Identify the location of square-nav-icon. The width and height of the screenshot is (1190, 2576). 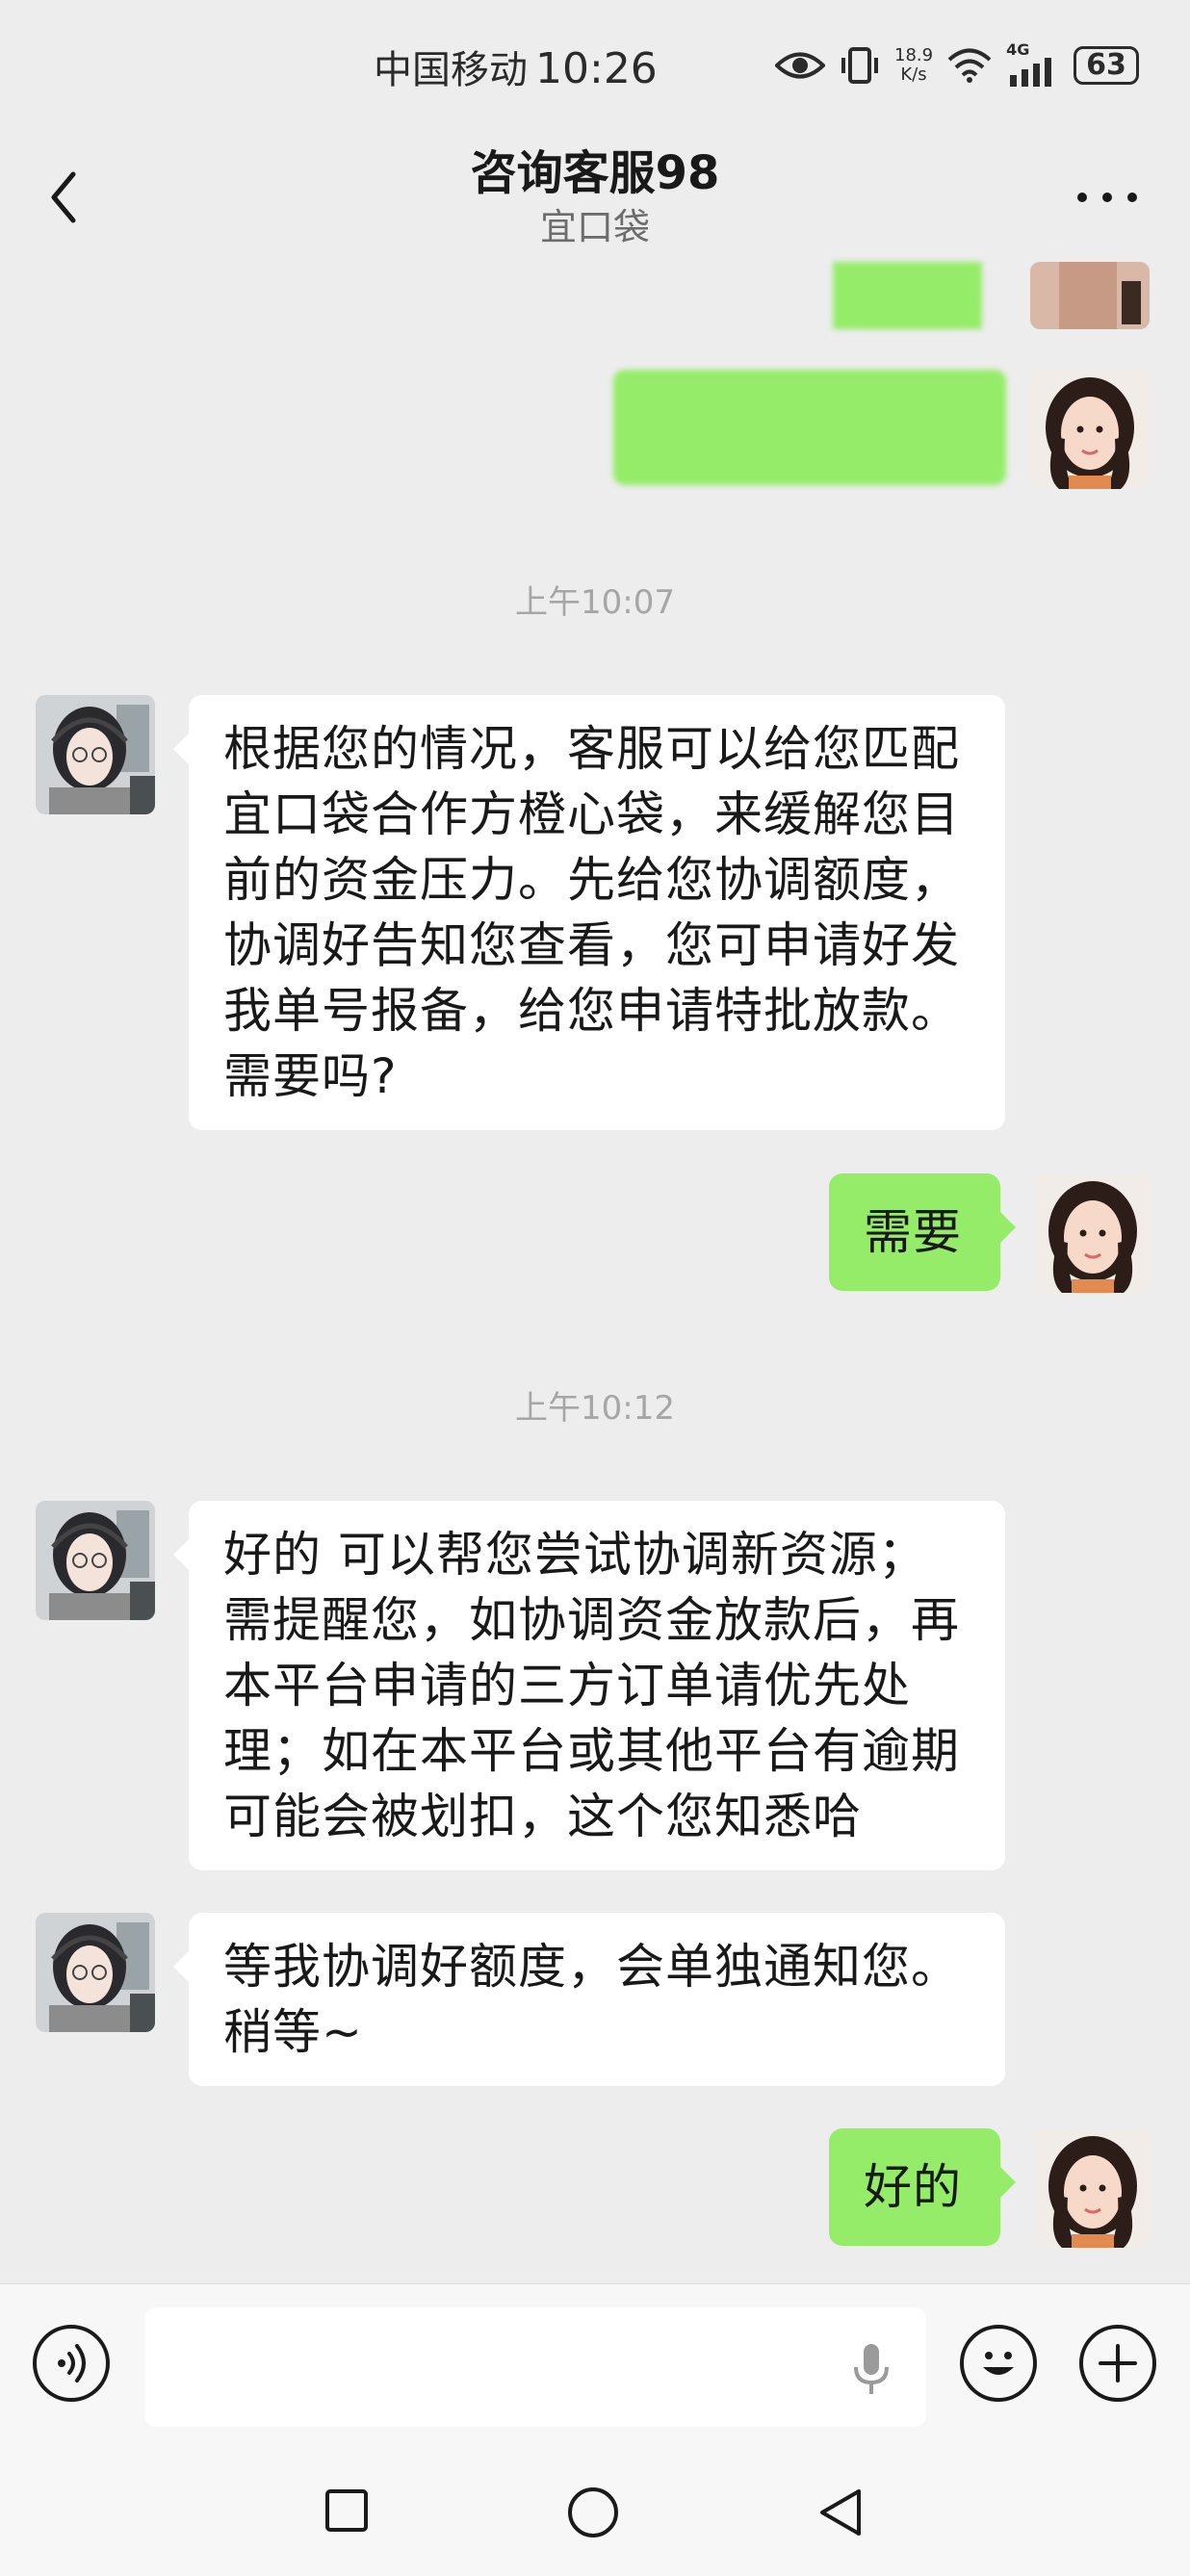
(347, 2510).